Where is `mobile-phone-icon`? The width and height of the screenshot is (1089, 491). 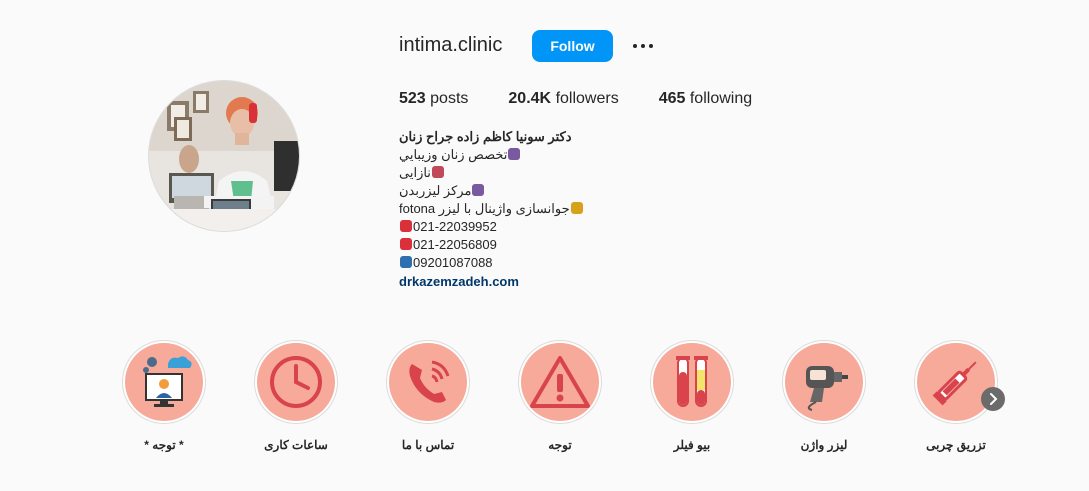 mobile-phone-icon is located at coordinates (406, 262).